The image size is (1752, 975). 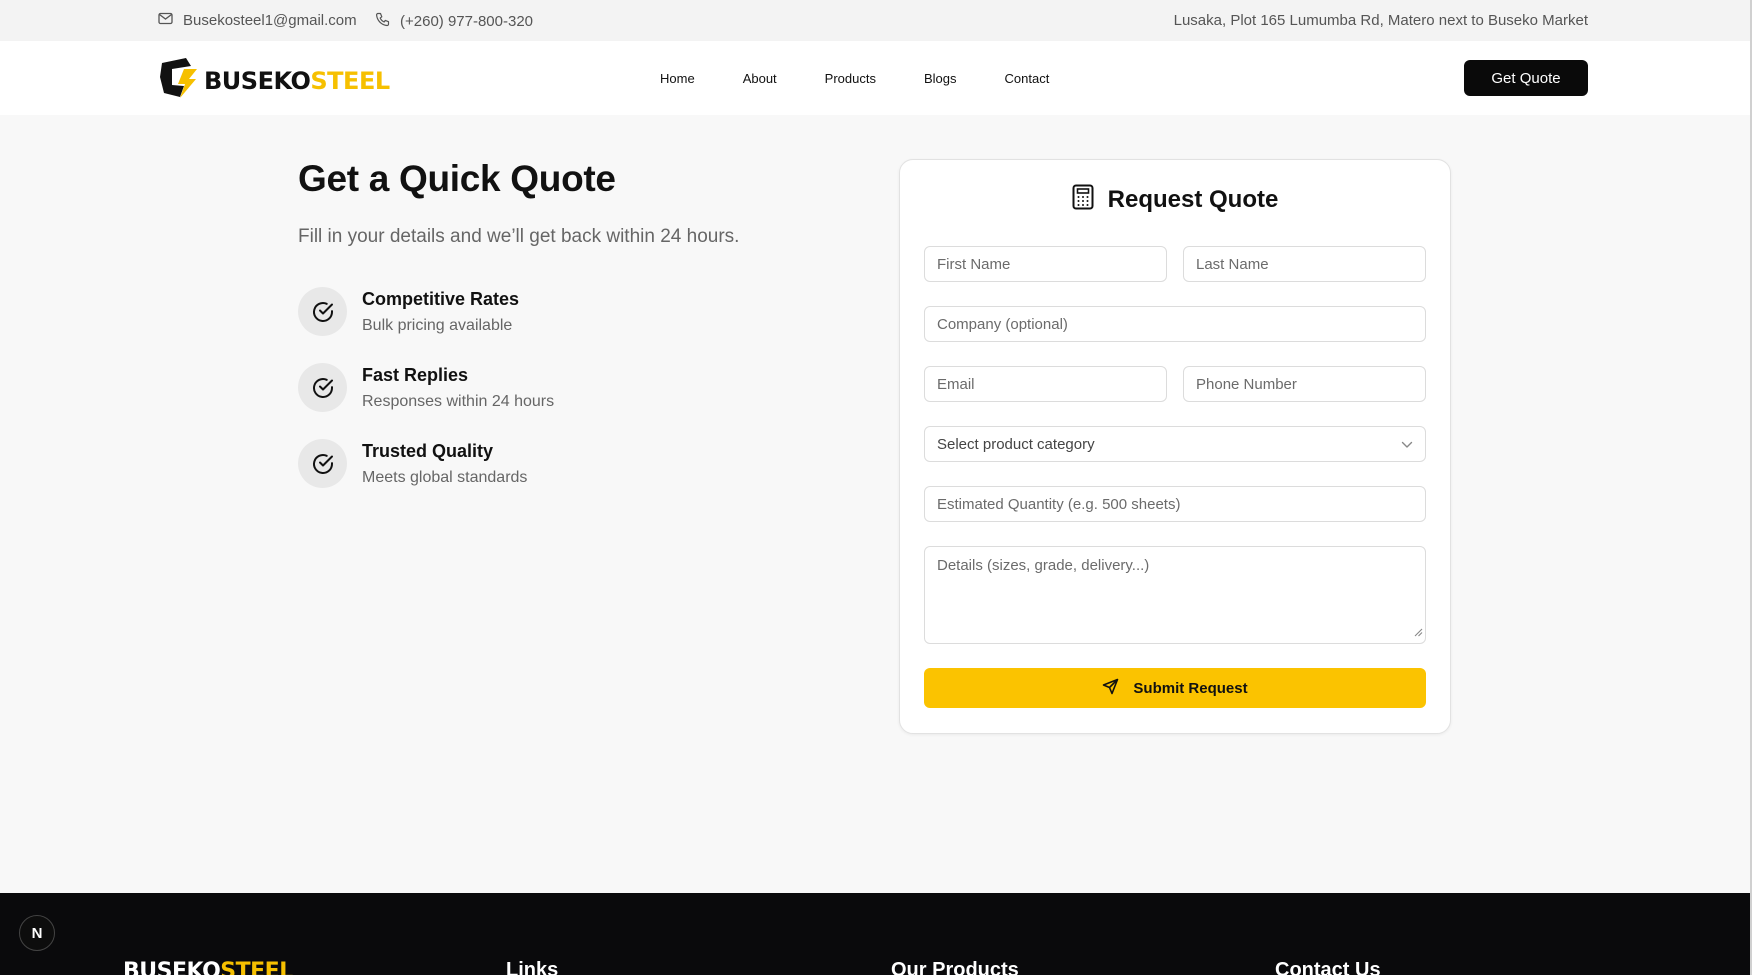 What do you see at coordinates (850, 78) in the screenshot?
I see `nav-item-products: Products` at bounding box center [850, 78].